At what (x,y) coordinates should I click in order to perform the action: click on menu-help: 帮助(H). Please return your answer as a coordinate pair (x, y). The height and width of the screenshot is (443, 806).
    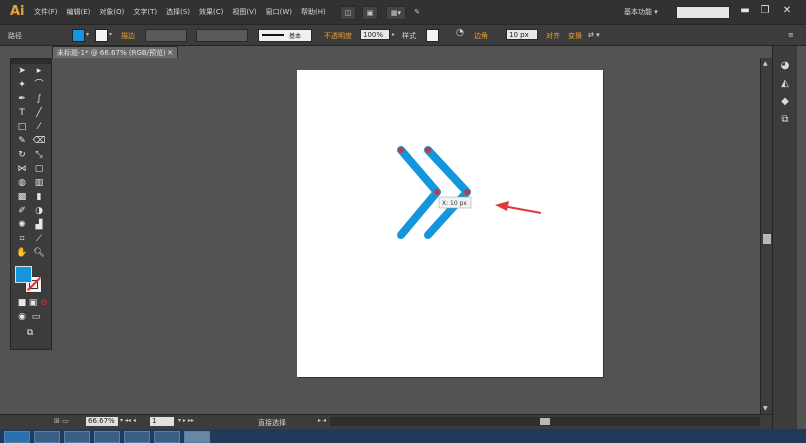
    Looking at the image, I should click on (313, 12).